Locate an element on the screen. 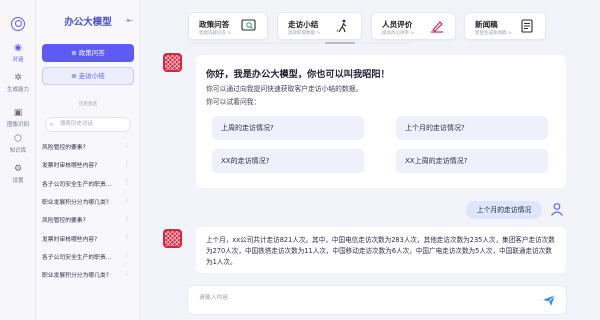  welcome-text: 你可以通过向我提问快速获取客户走访小结的数据。 is located at coordinates (284, 89).